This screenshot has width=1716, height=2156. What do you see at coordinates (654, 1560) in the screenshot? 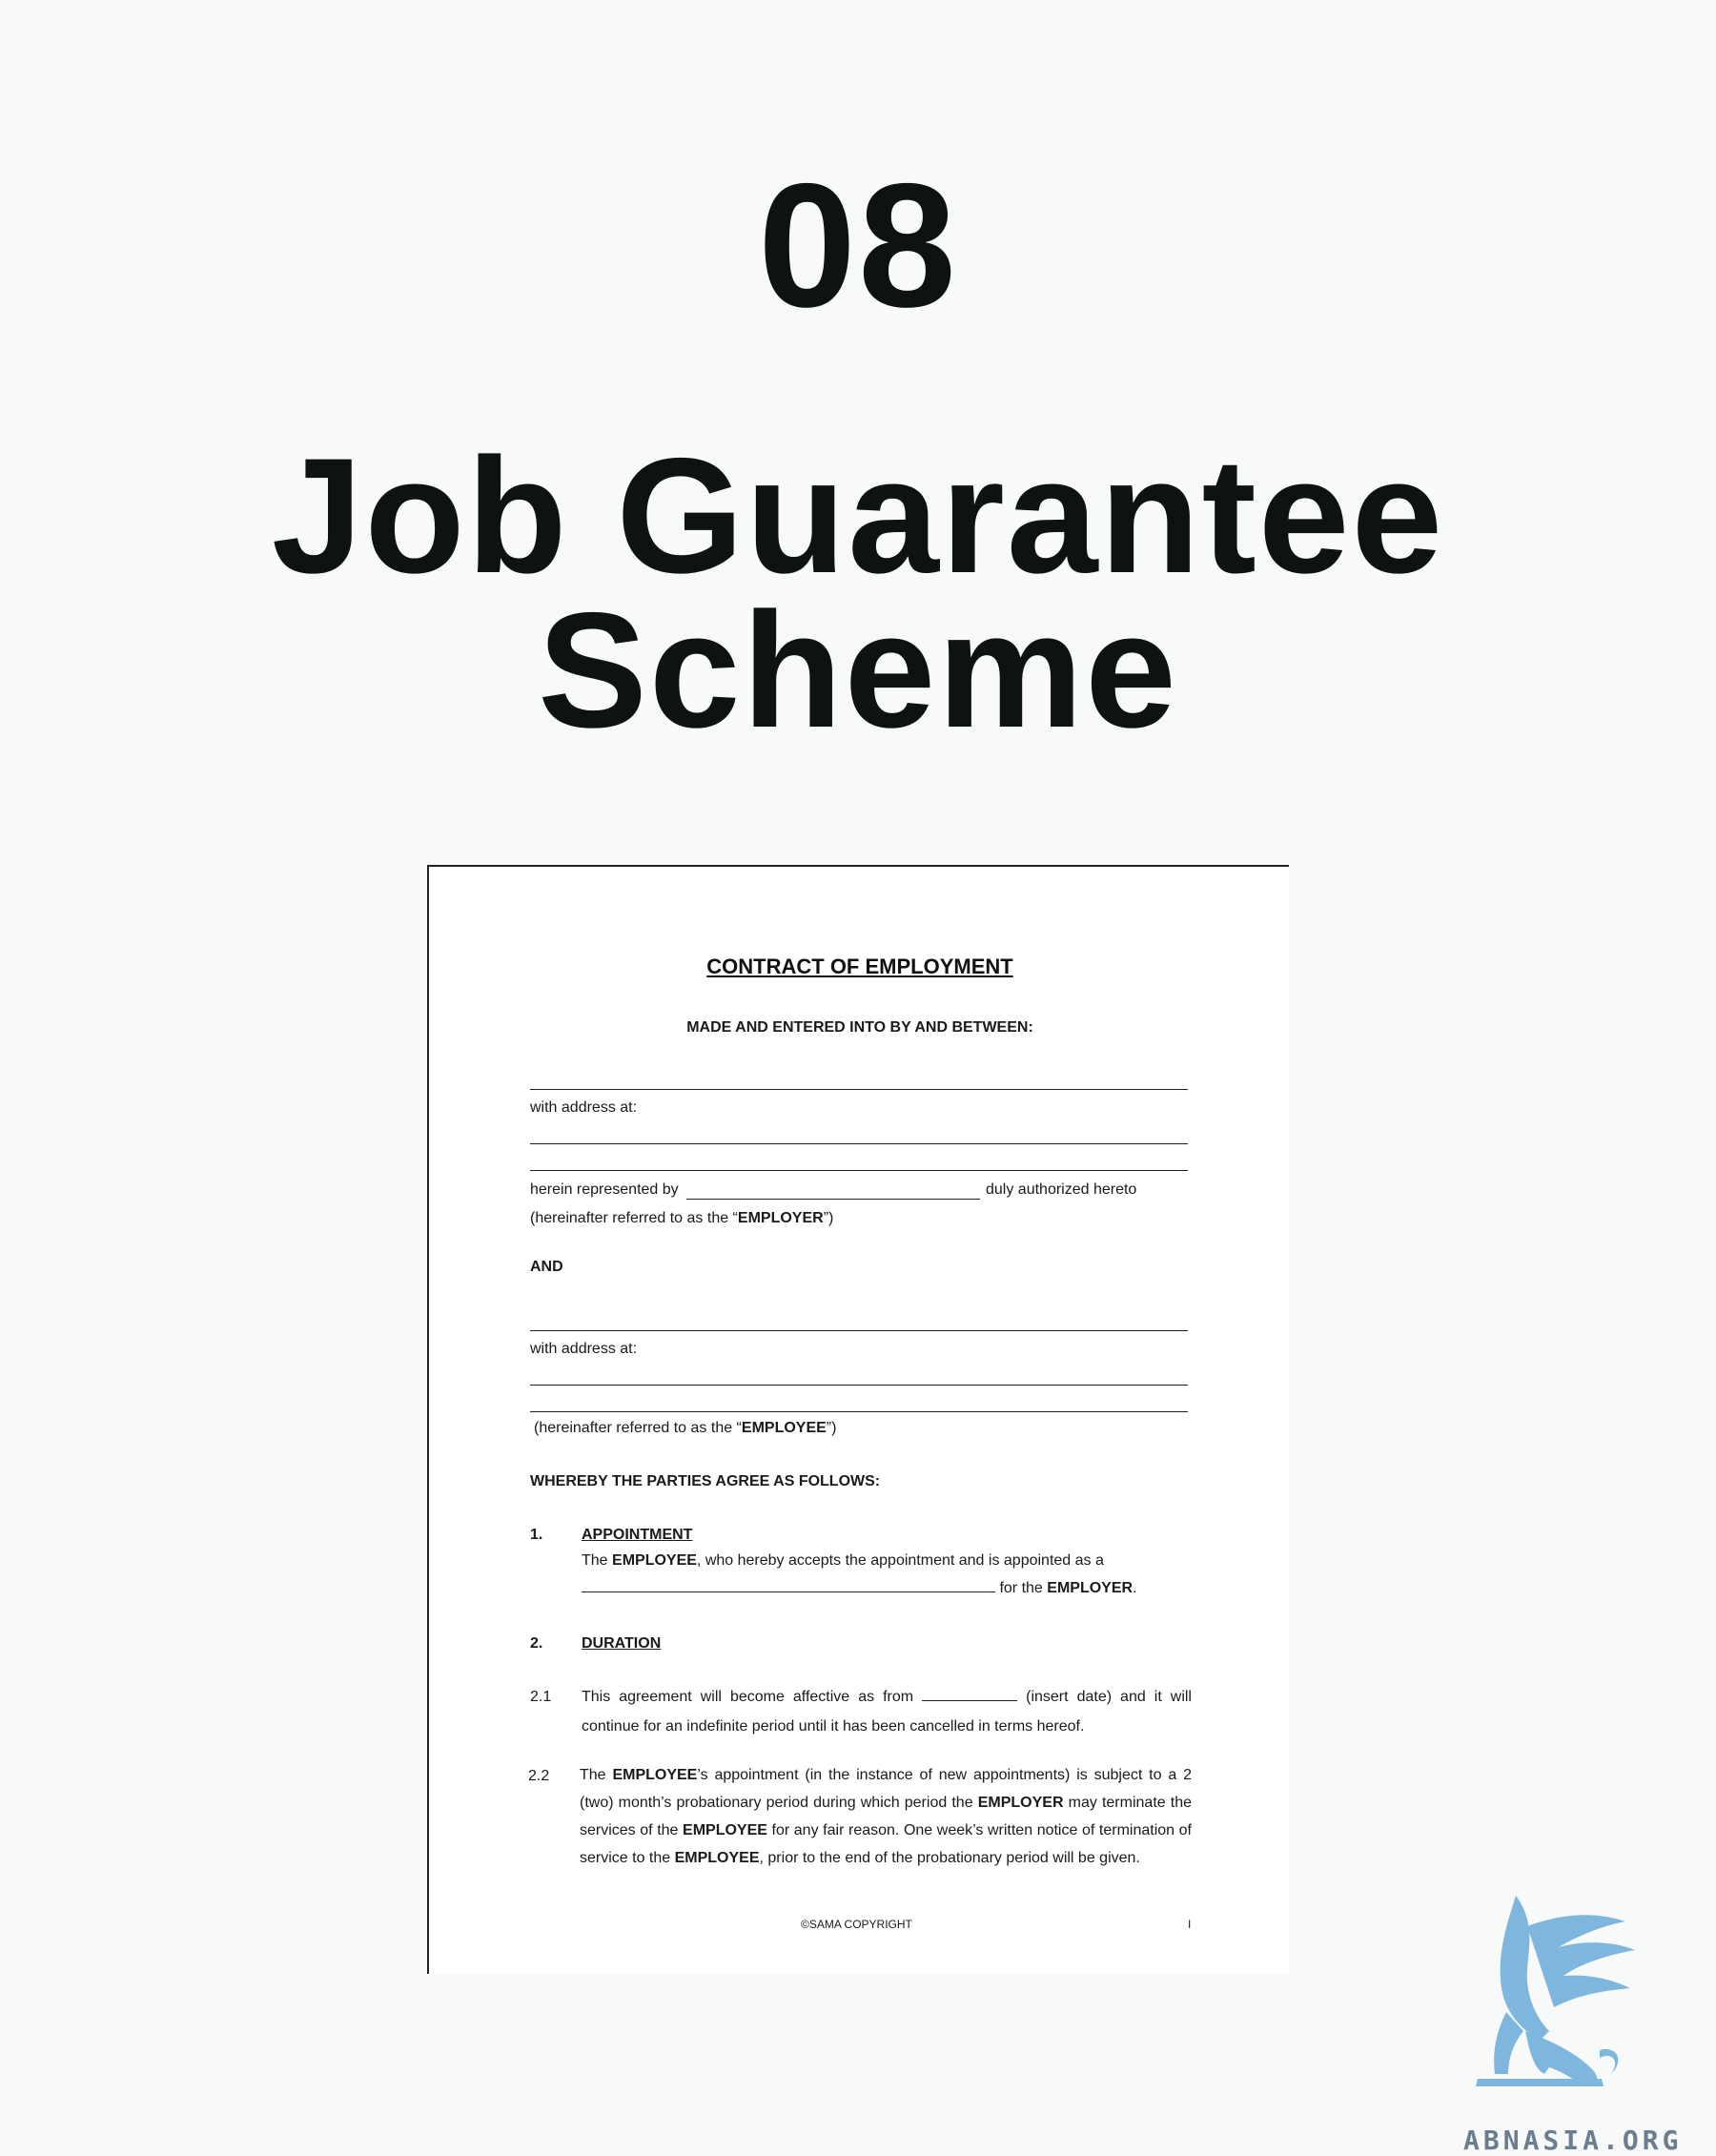
I see `s1-employee: EMPLOYEE` at bounding box center [654, 1560].